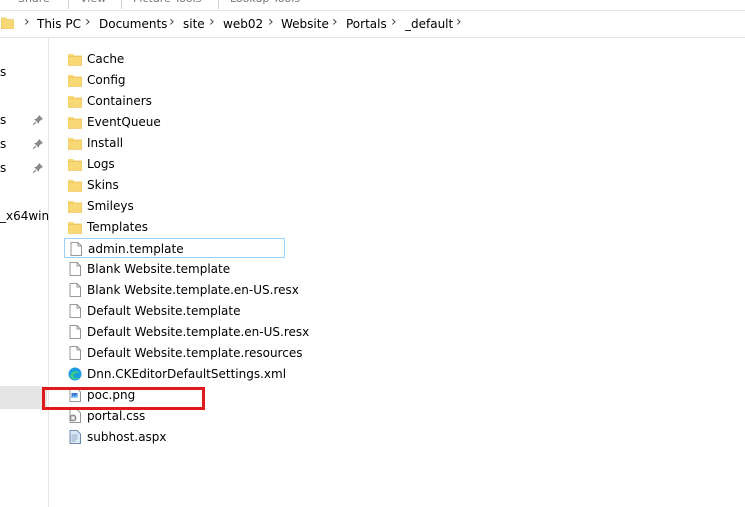  I want to click on file-name: Containers, so click(119, 101).